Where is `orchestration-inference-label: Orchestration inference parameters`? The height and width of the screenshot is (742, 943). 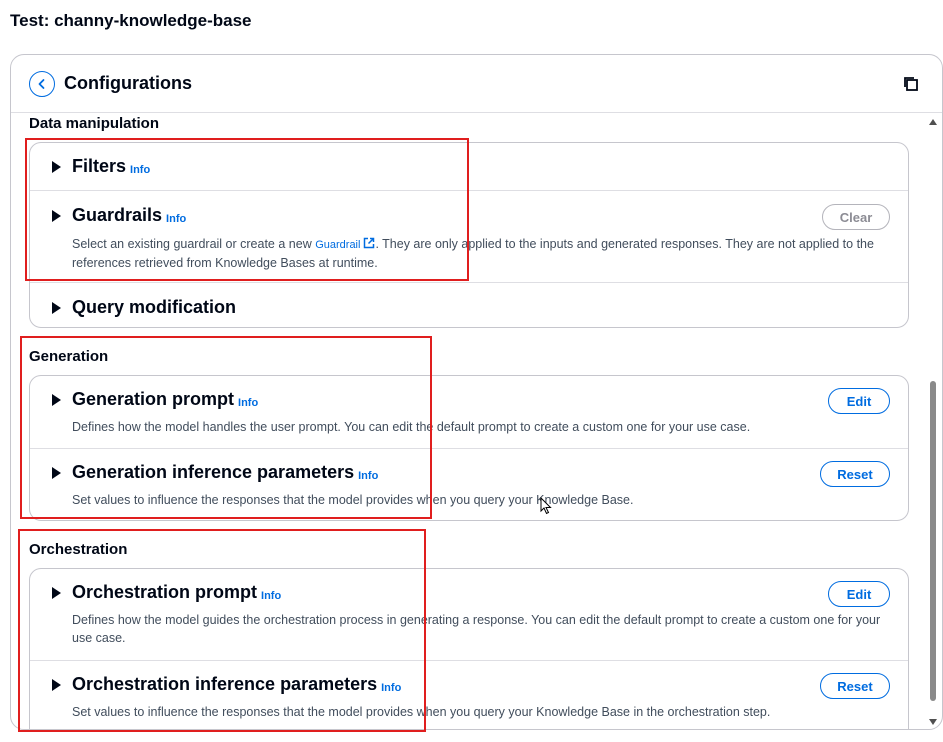 orchestration-inference-label: Orchestration inference parameters is located at coordinates (225, 684).